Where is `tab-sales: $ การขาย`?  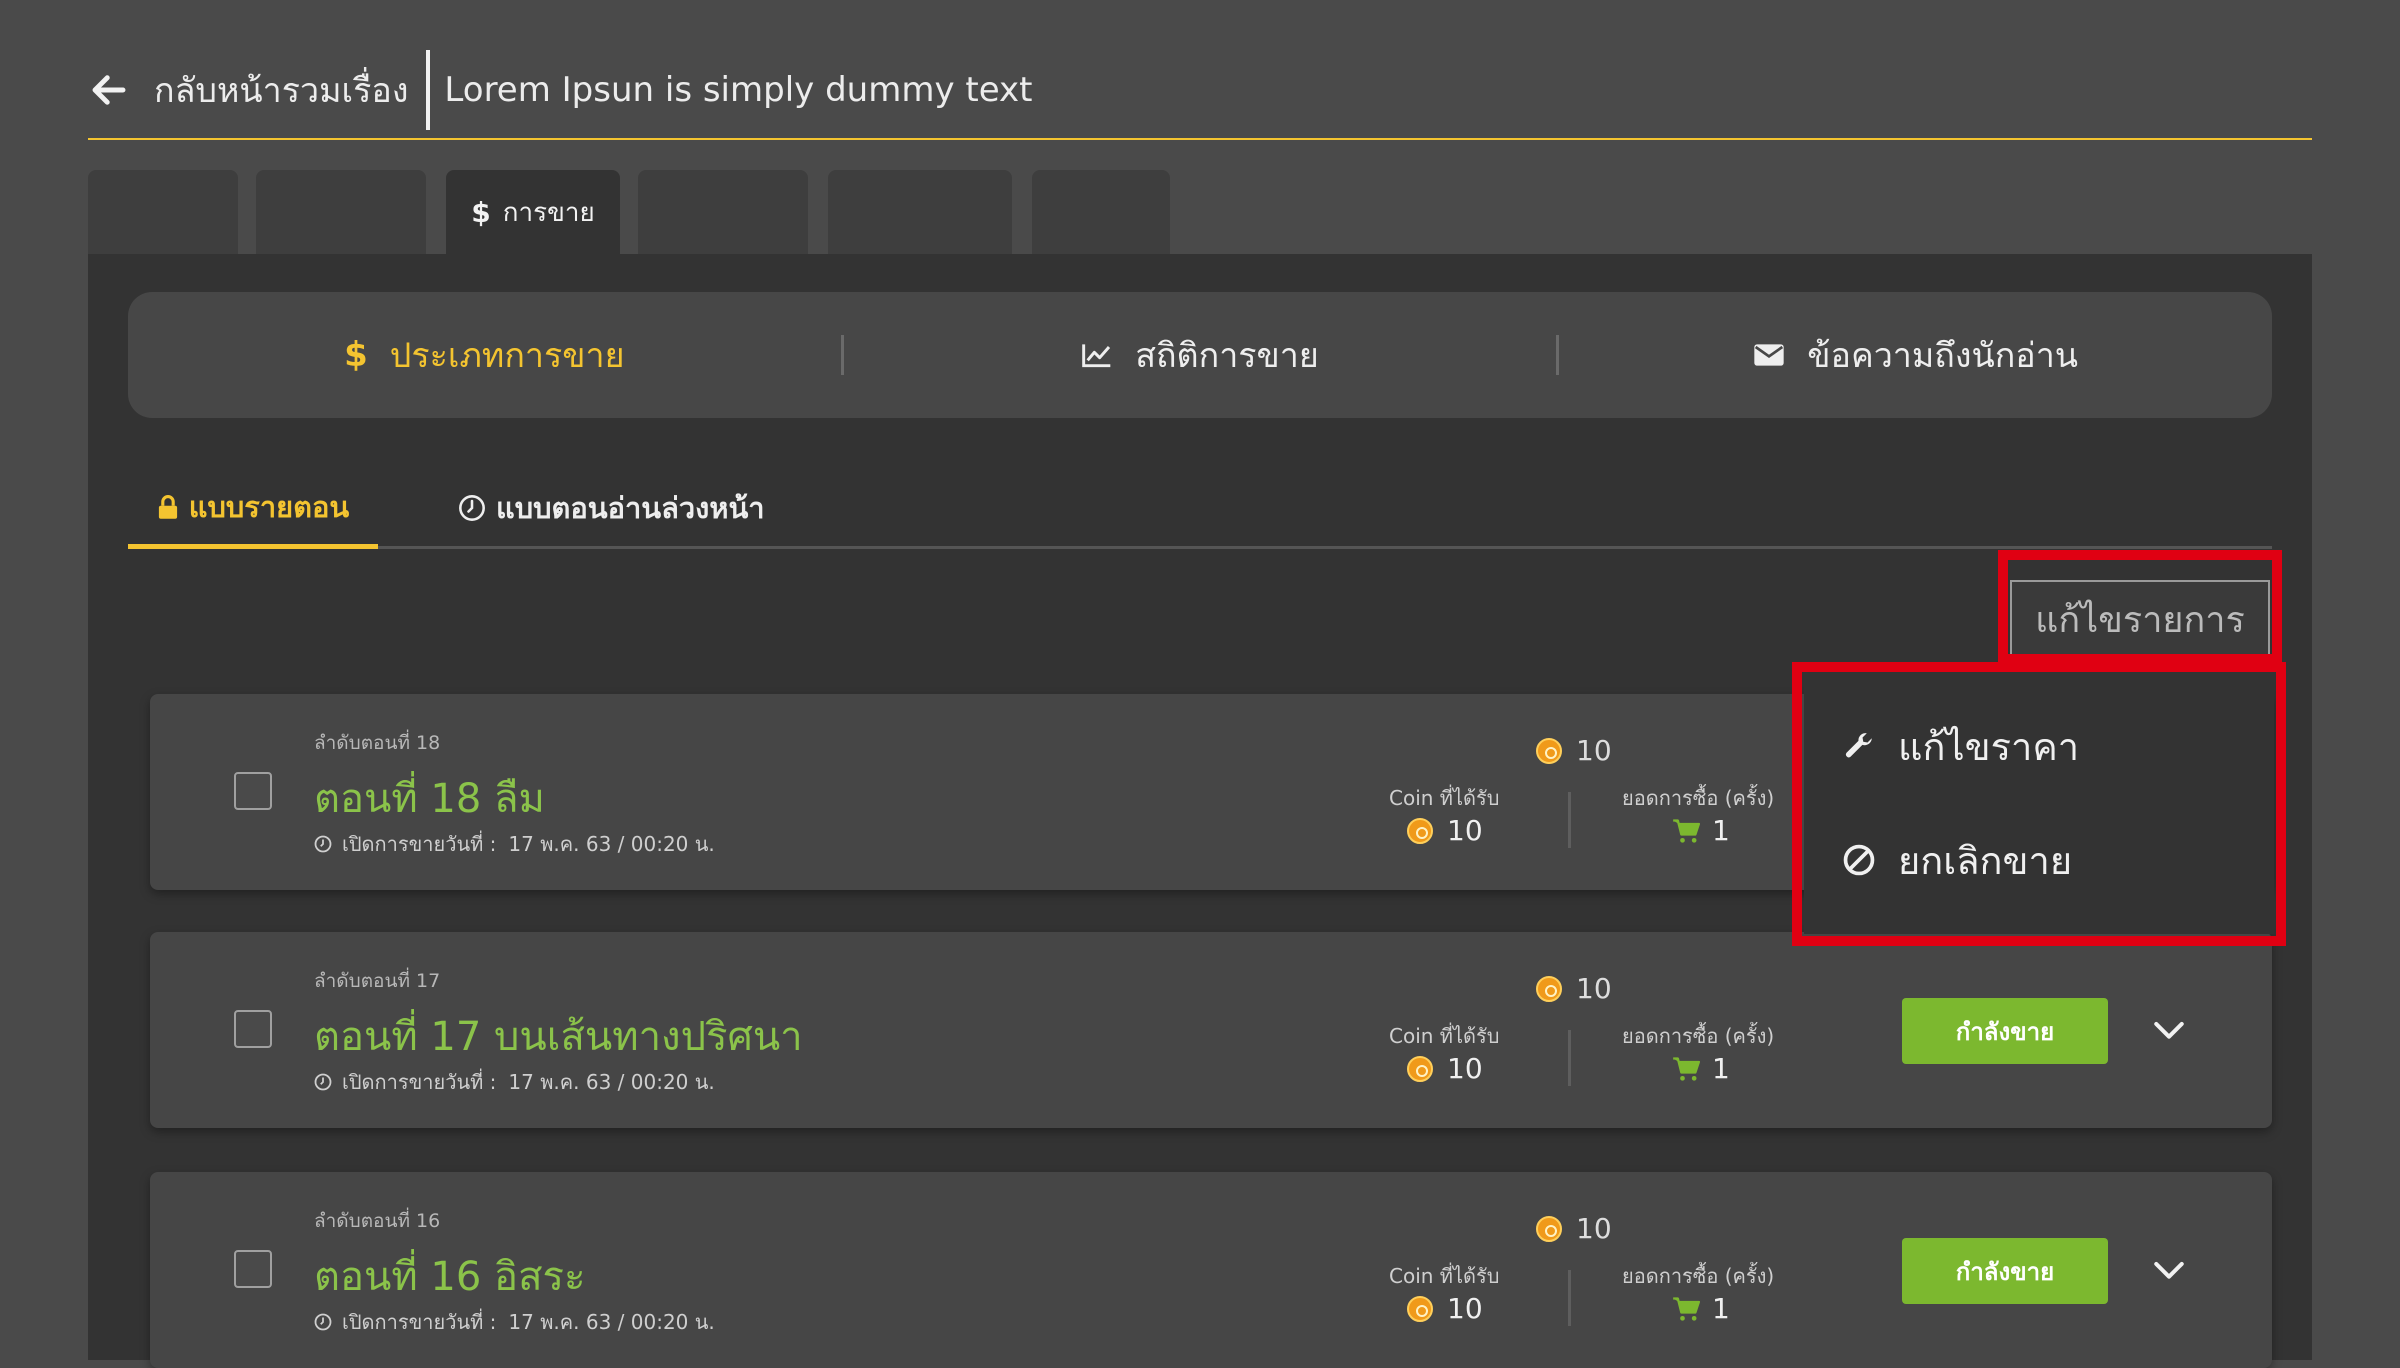 tab-sales: $ การขาย is located at coordinates (533, 212).